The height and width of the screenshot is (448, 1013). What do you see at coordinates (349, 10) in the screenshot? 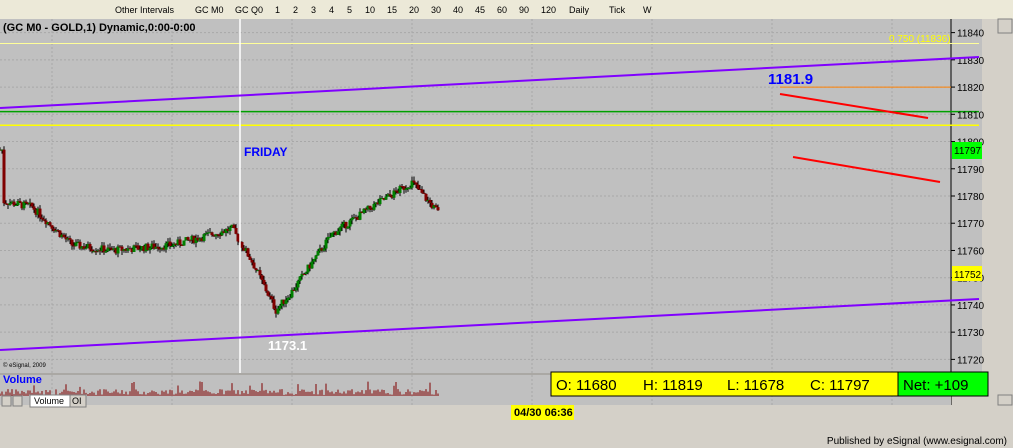
I see `toolbar-item: 5` at bounding box center [349, 10].